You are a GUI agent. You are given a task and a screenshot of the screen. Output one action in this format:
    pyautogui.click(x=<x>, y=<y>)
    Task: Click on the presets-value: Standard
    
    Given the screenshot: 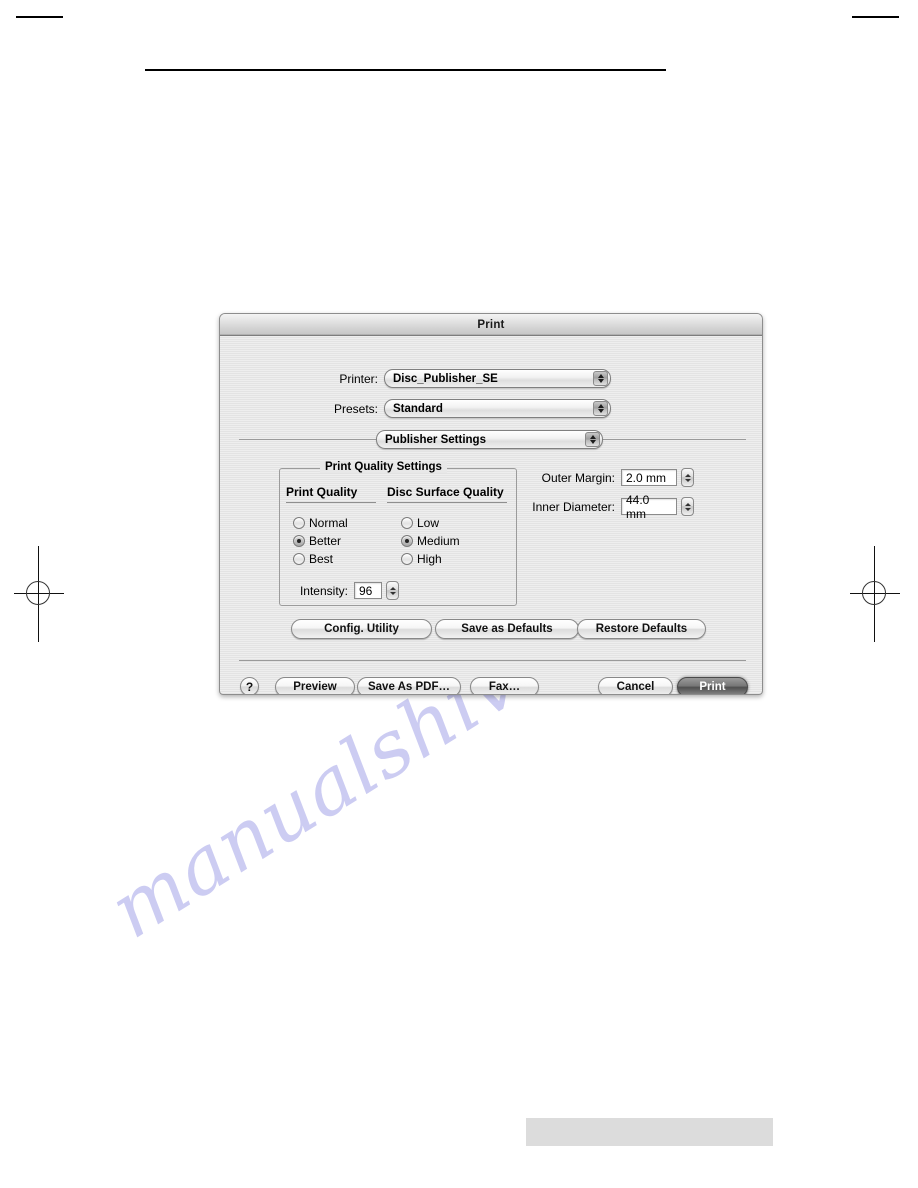 What is the action you would take?
    pyautogui.click(x=418, y=408)
    